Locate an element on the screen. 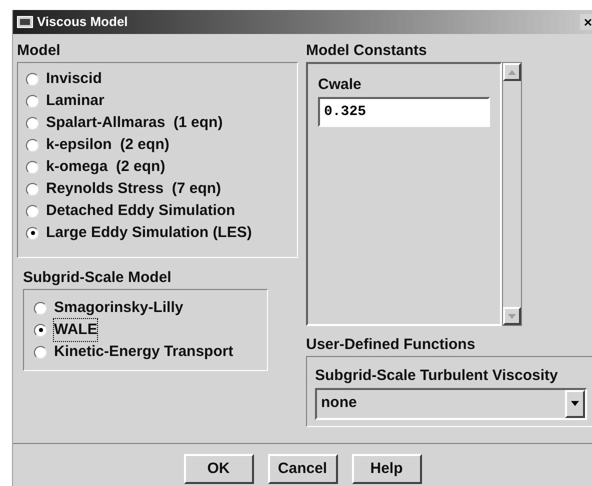 The image size is (592, 486). window-icon is located at coordinates (25, 22).